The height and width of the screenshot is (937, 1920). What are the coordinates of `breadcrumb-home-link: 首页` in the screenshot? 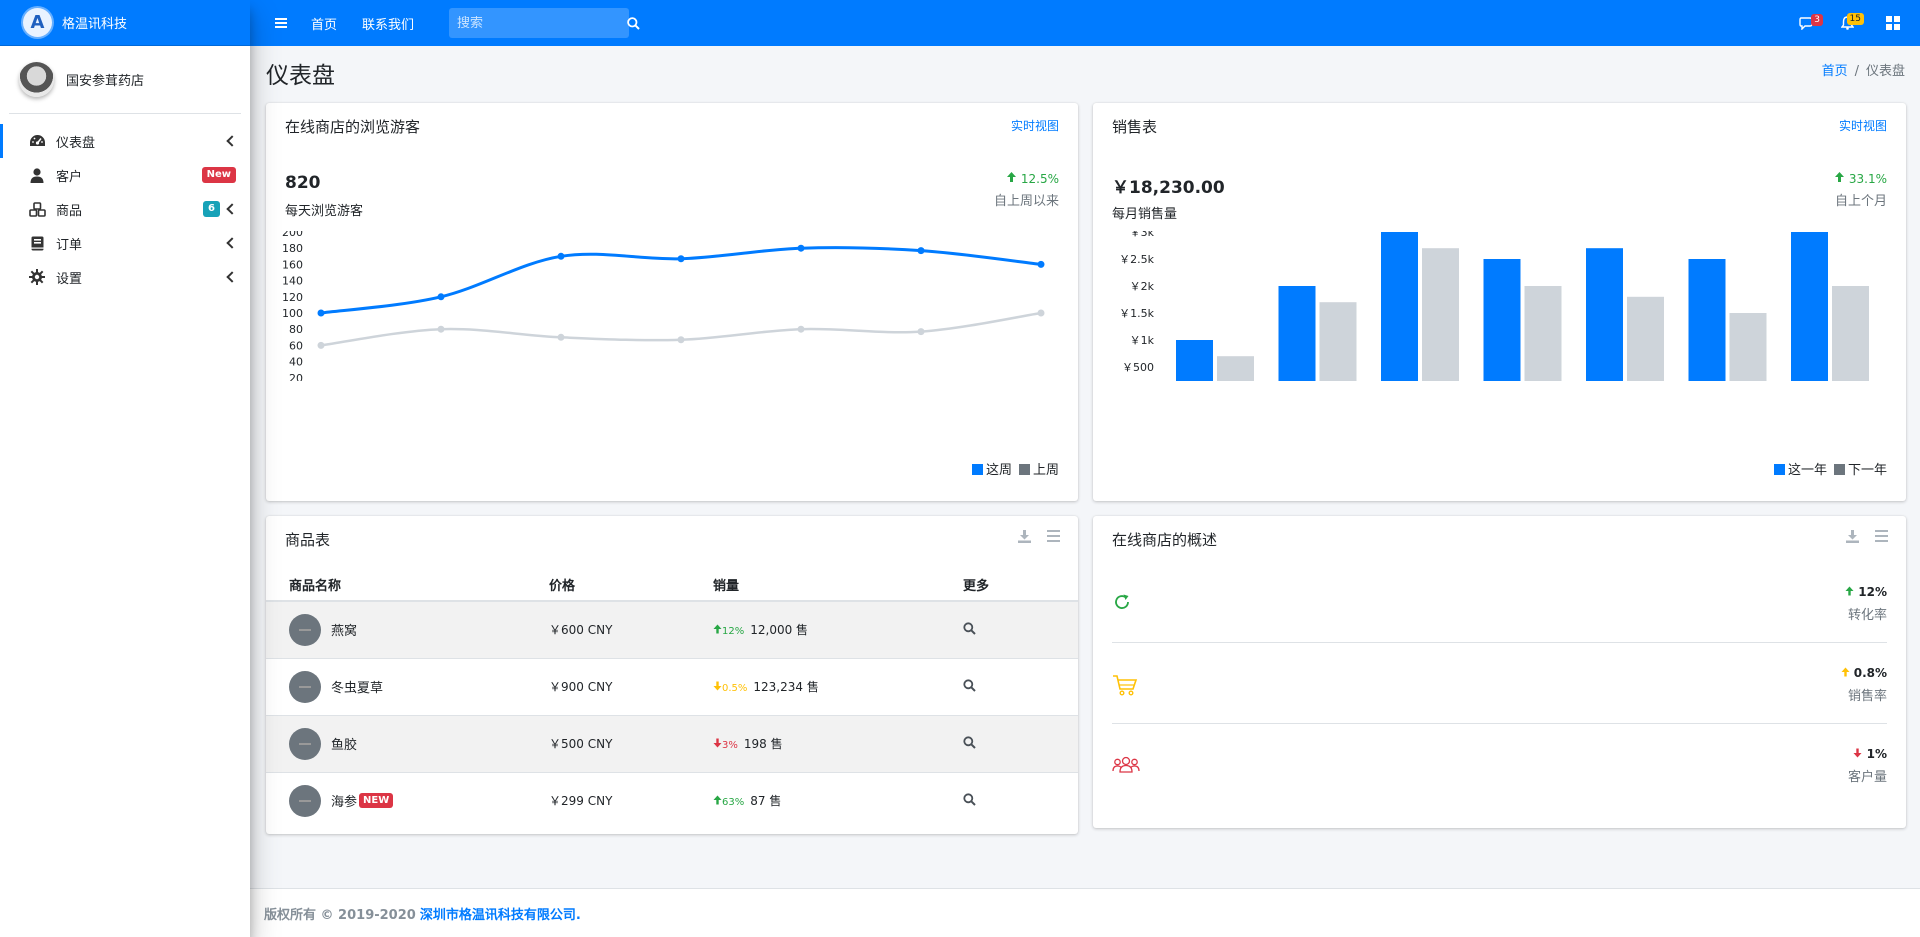 It's located at (1835, 71).